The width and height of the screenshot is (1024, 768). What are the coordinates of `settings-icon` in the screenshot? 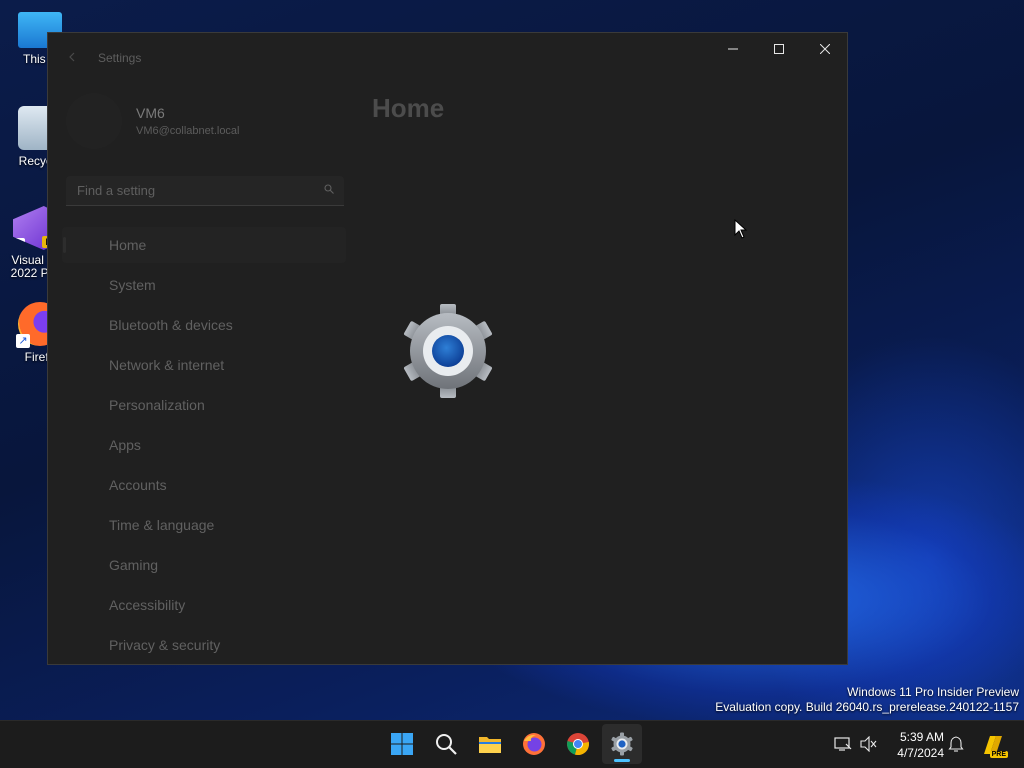 It's located at (622, 744).